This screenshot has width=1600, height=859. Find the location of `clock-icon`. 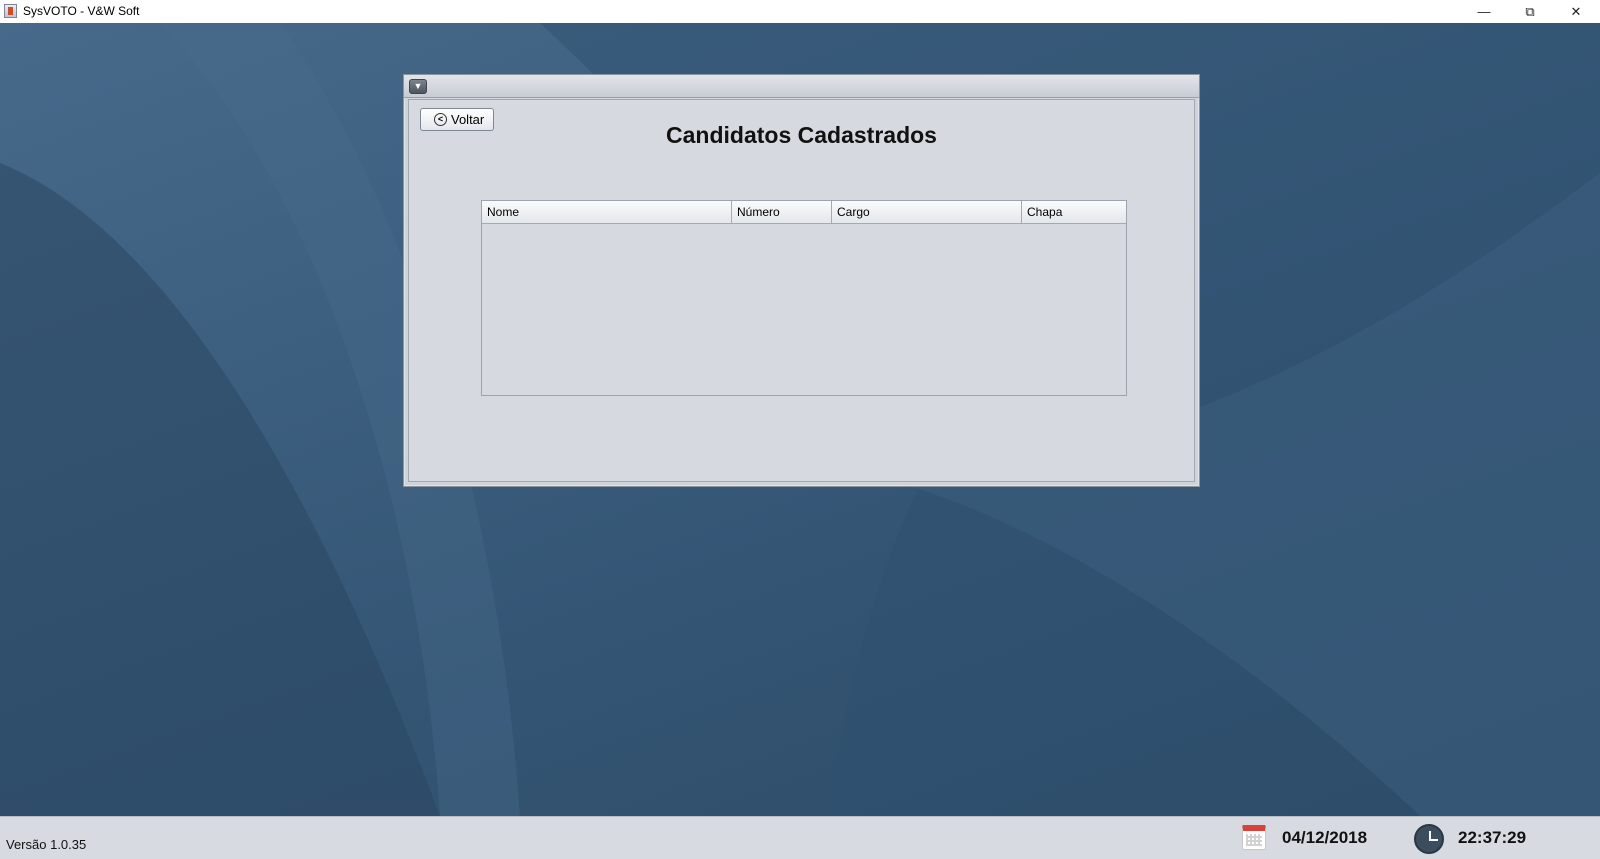

clock-icon is located at coordinates (1429, 839).